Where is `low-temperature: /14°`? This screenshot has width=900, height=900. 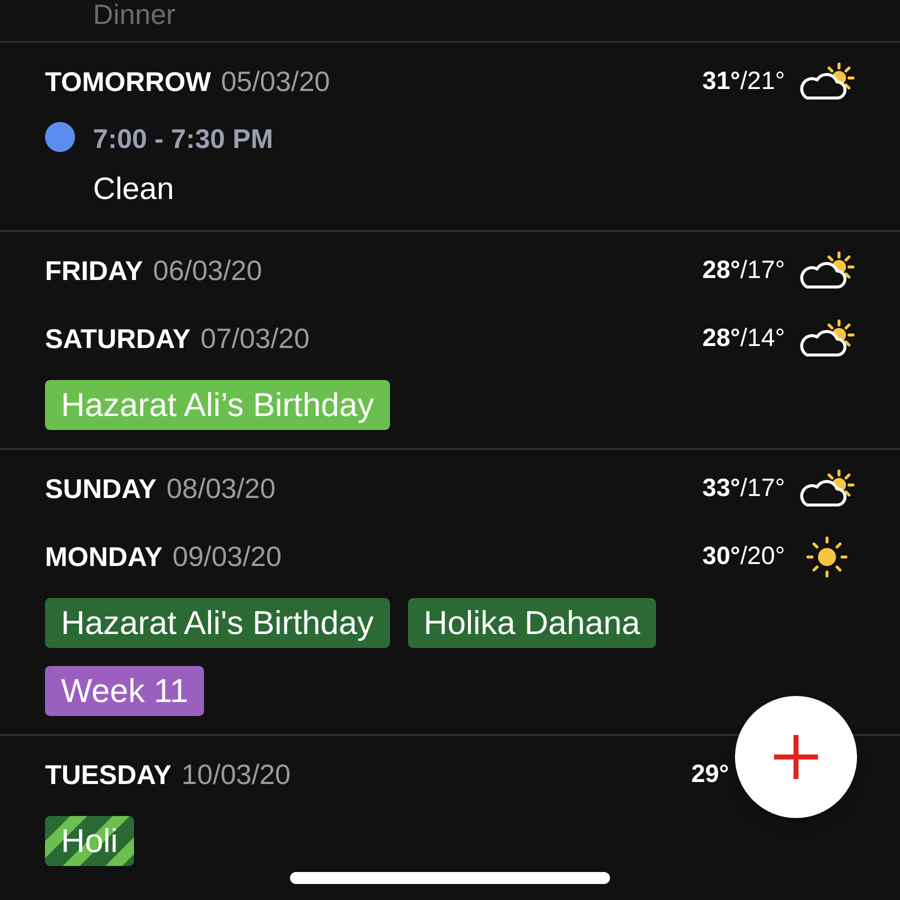
low-temperature: /14° is located at coordinates (762, 338).